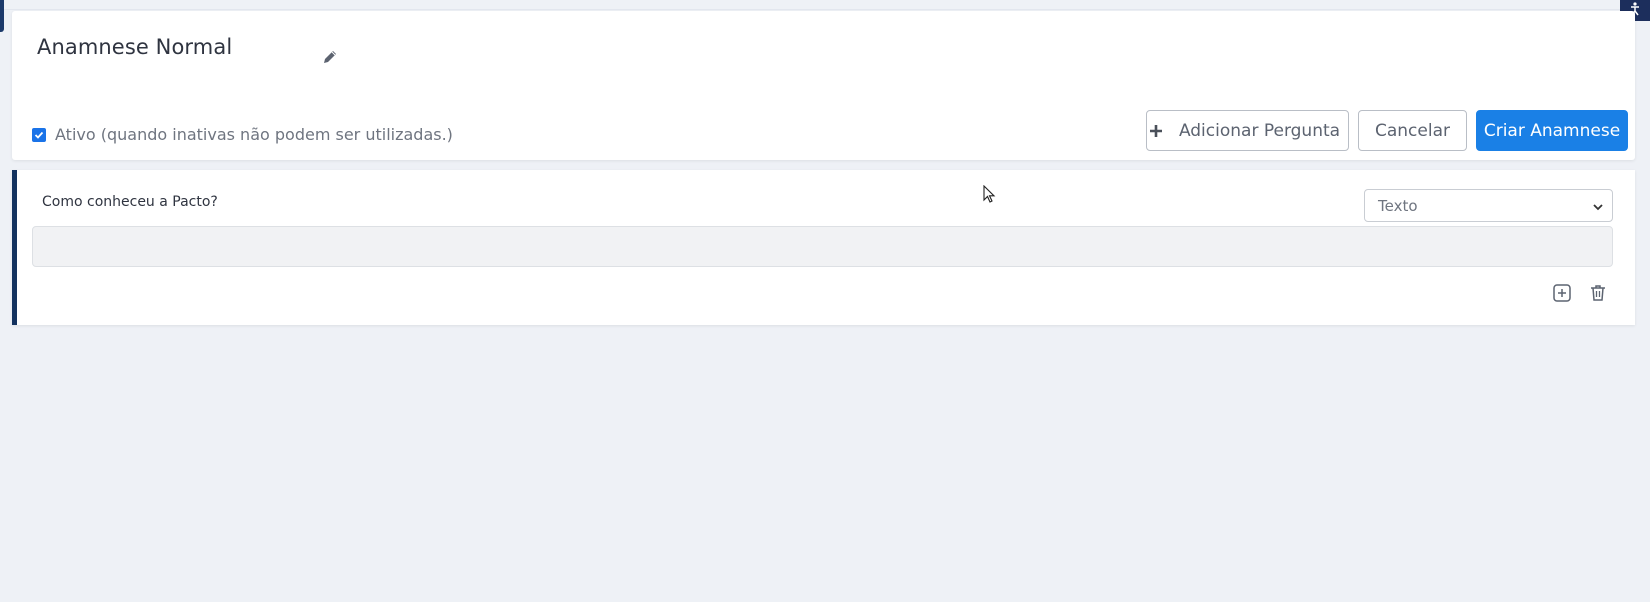  Describe the element at coordinates (1488, 205) in the screenshot. I see `question-type-select: Texto` at that location.